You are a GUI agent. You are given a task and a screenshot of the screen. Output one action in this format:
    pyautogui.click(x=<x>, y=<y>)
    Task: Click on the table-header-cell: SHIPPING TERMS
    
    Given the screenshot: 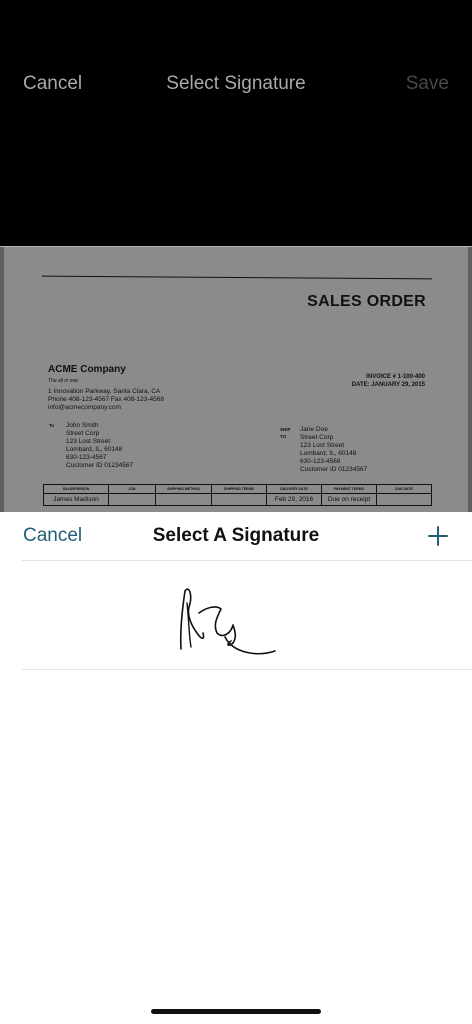 What is the action you would take?
    pyautogui.click(x=239, y=489)
    